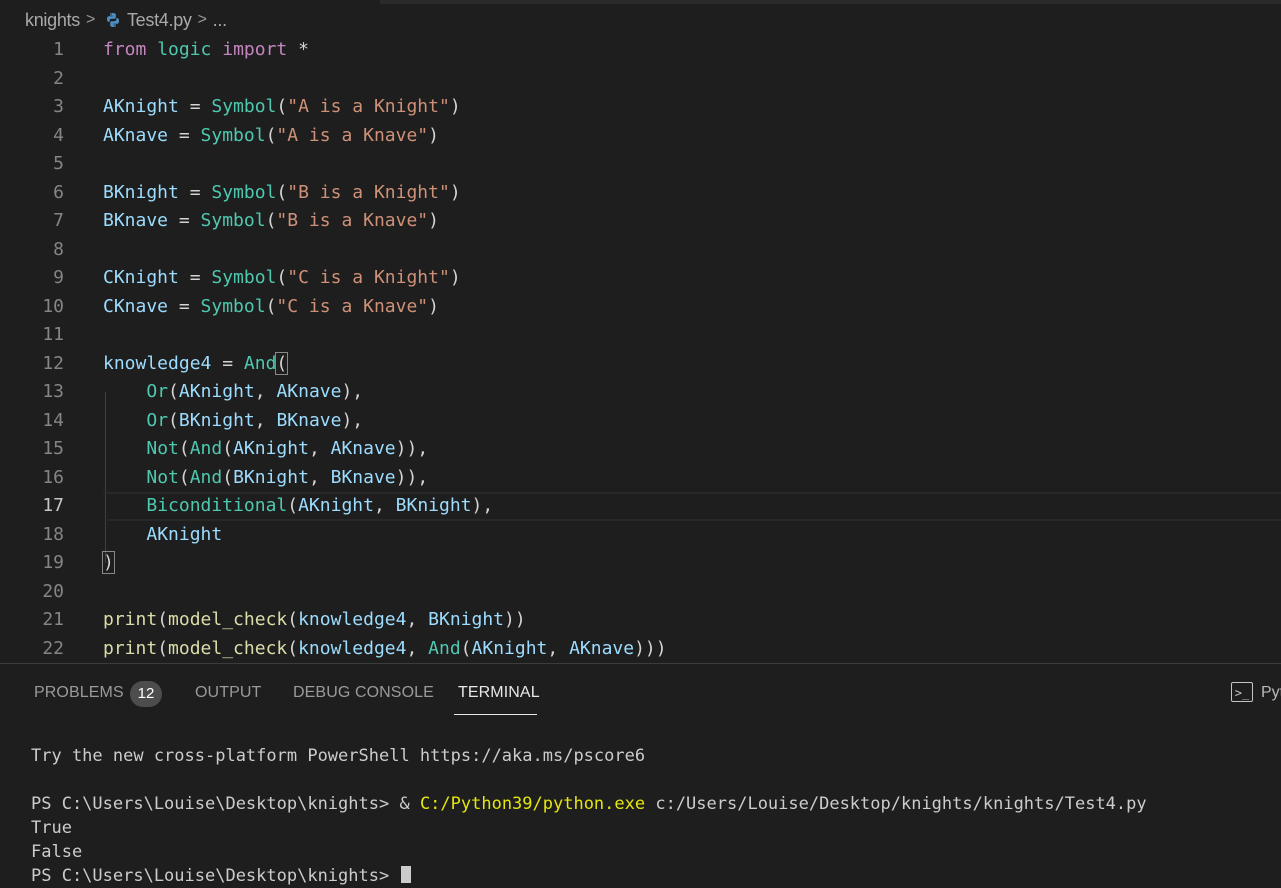 The height and width of the screenshot is (888, 1281). Describe the element at coordinates (640, 278) in the screenshot. I see `code-line: 9 CKnight = Symbol("C is a Knight")` at that location.